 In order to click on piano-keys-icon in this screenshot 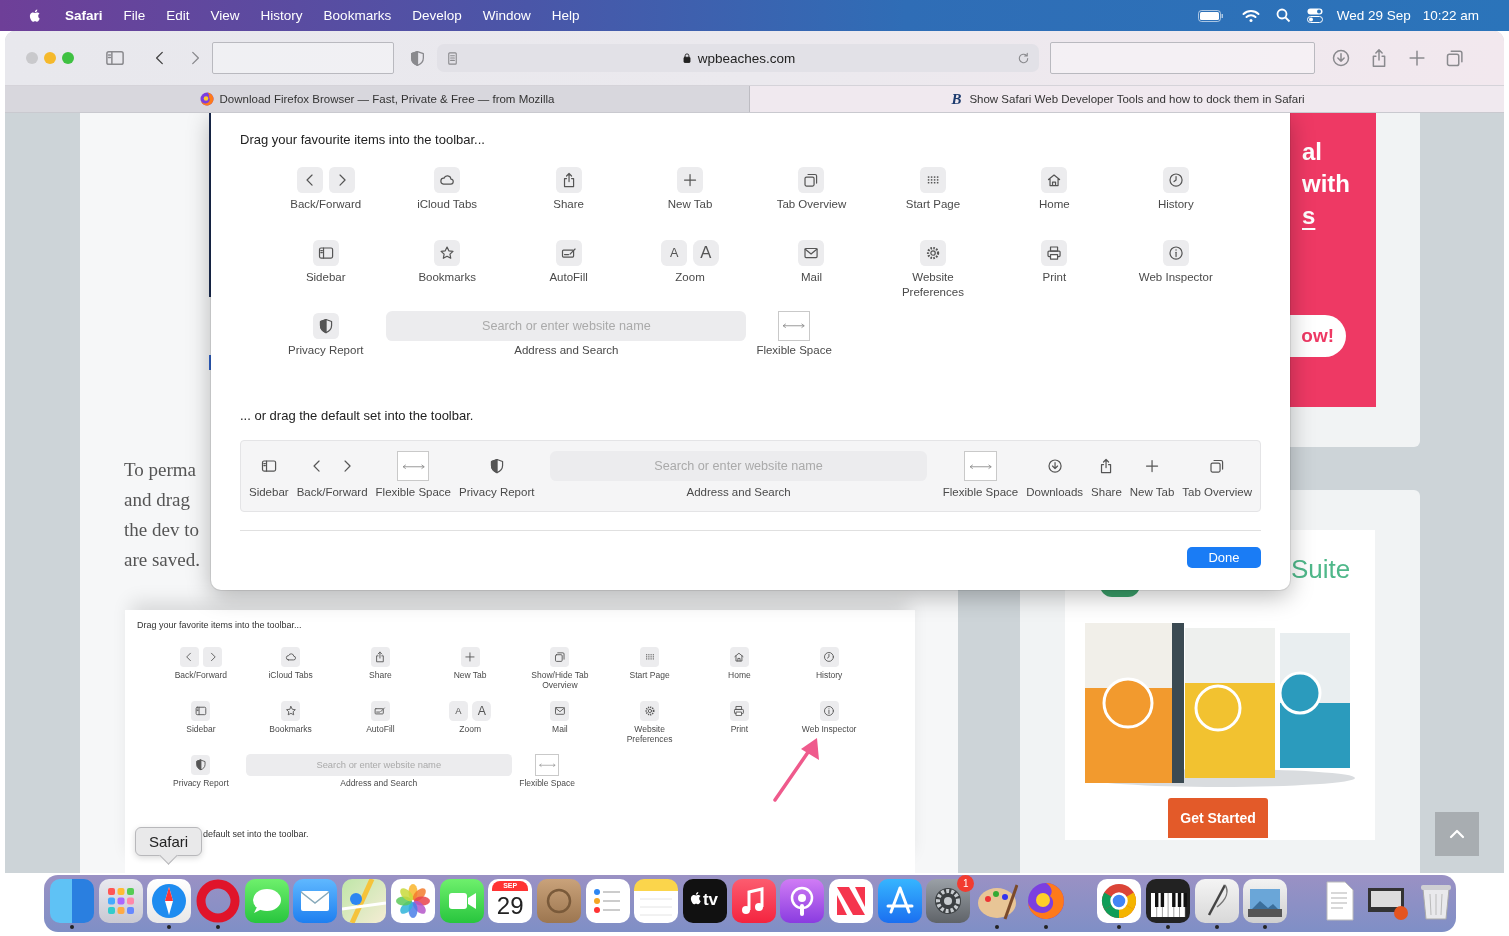, I will do `click(1167, 901)`.